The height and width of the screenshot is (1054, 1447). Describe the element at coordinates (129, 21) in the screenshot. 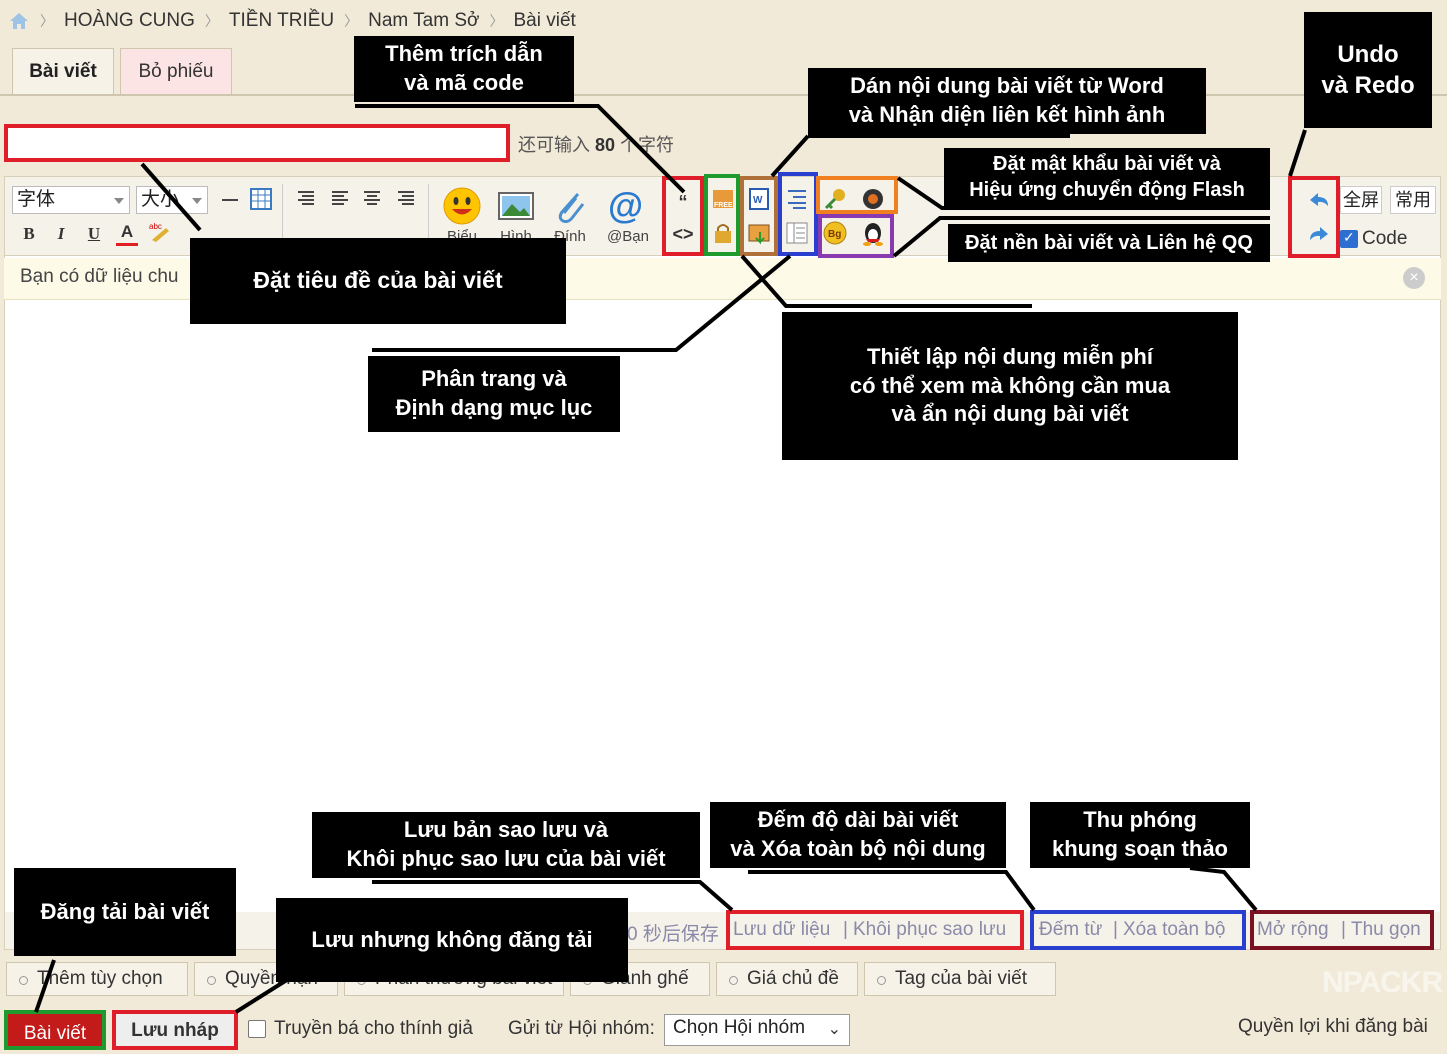

I see `breadcrumb-item: HOÀNG CUNG` at that location.